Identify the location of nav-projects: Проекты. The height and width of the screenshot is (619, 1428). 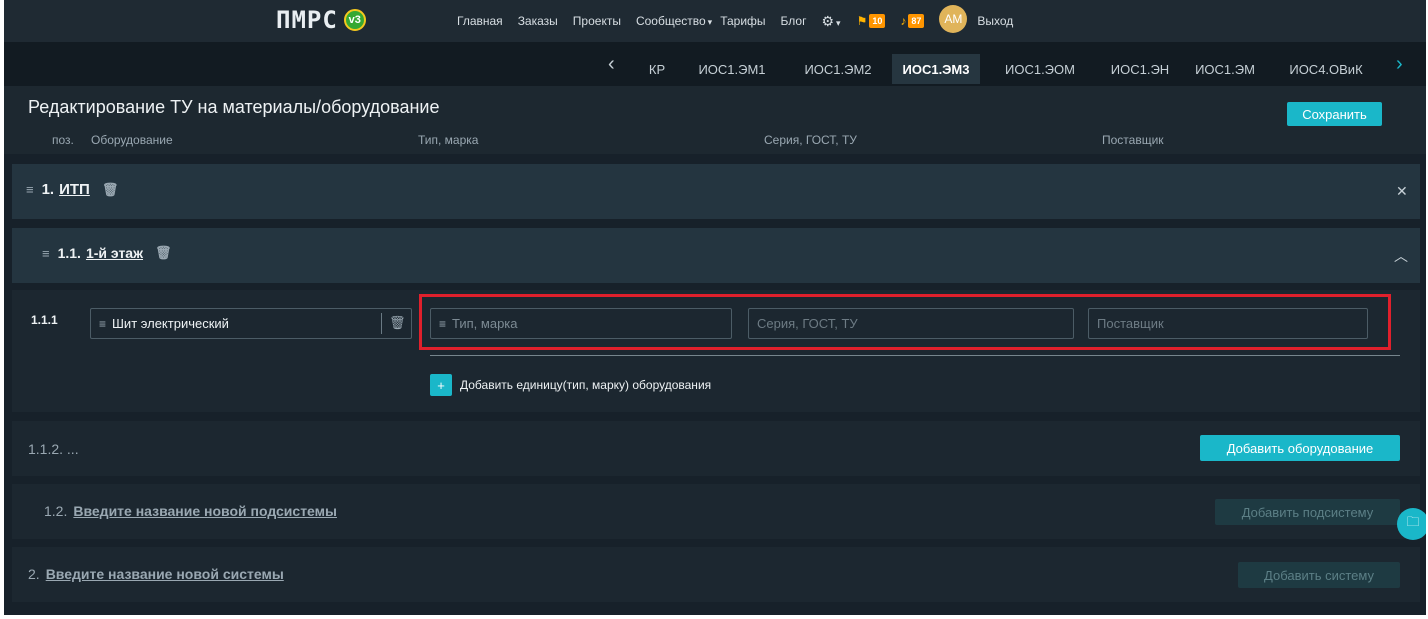
(597, 21).